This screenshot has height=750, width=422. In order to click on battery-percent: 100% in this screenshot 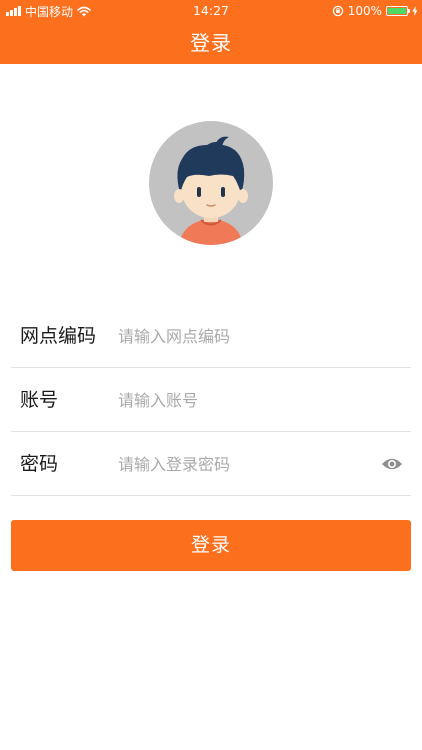, I will do `click(364, 11)`.